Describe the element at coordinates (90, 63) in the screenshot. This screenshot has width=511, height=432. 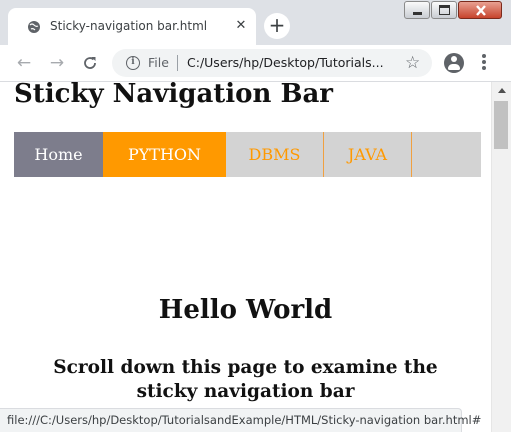
I see `reload-icon` at that location.